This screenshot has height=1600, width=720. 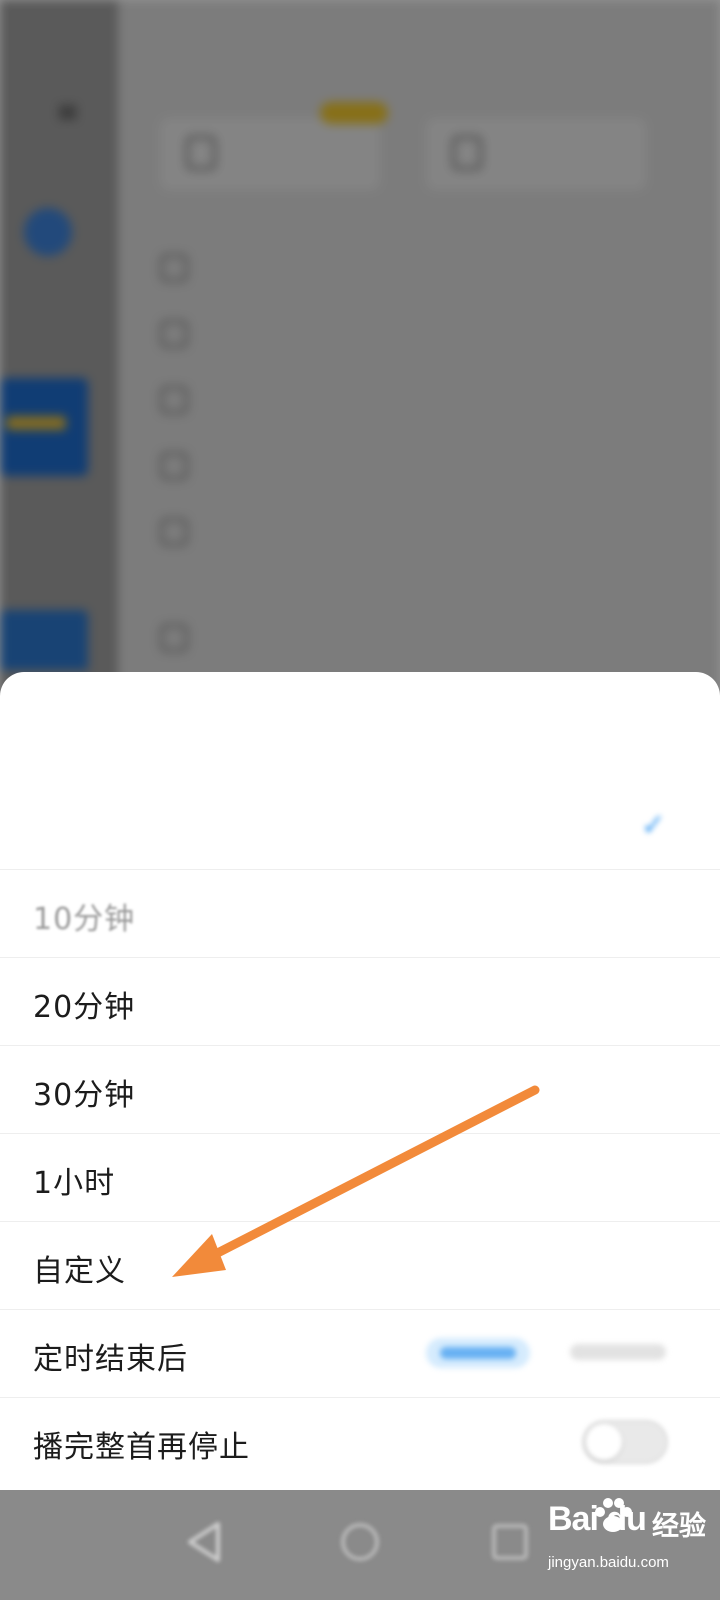 I want to click on timer-option-custom: 自定义, so click(x=360, y=1266).